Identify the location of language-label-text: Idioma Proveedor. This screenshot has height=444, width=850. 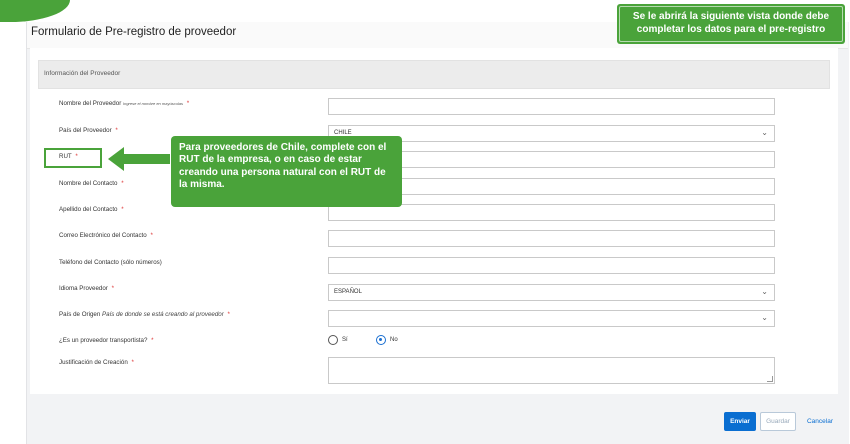
(83, 288).